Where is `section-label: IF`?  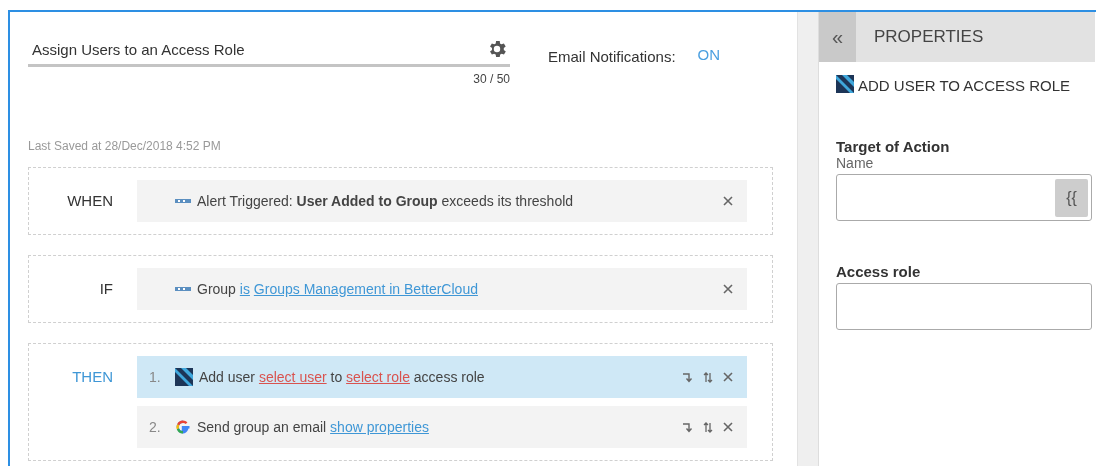 section-label: IF is located at coordinates (106, 289).